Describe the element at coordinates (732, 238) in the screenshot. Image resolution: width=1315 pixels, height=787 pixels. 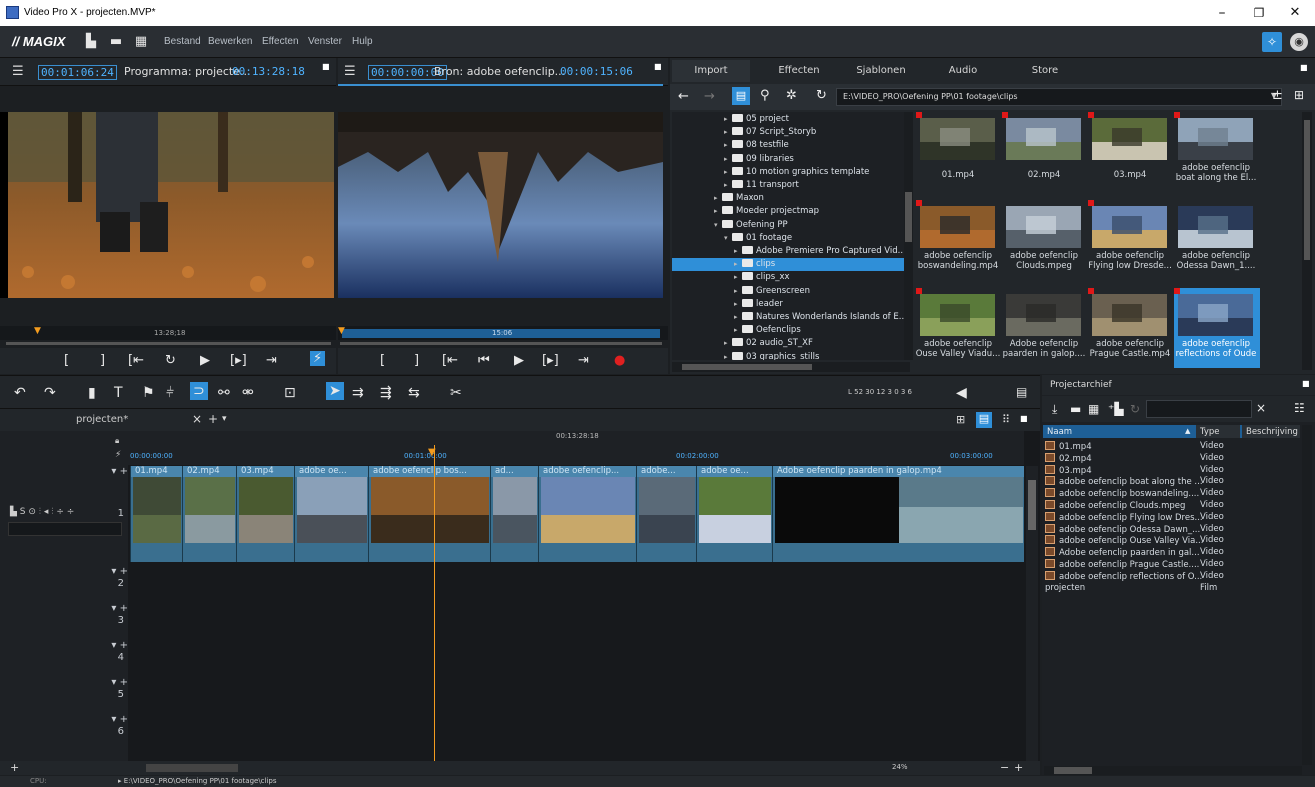
I see `tree-folder: ▾ 01 footage` at that location.